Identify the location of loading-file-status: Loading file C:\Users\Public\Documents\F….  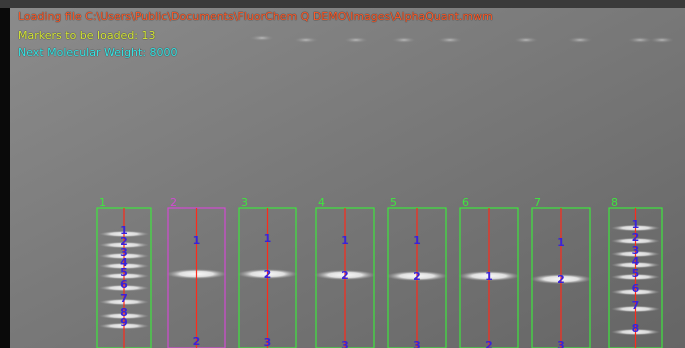
(255, 16).